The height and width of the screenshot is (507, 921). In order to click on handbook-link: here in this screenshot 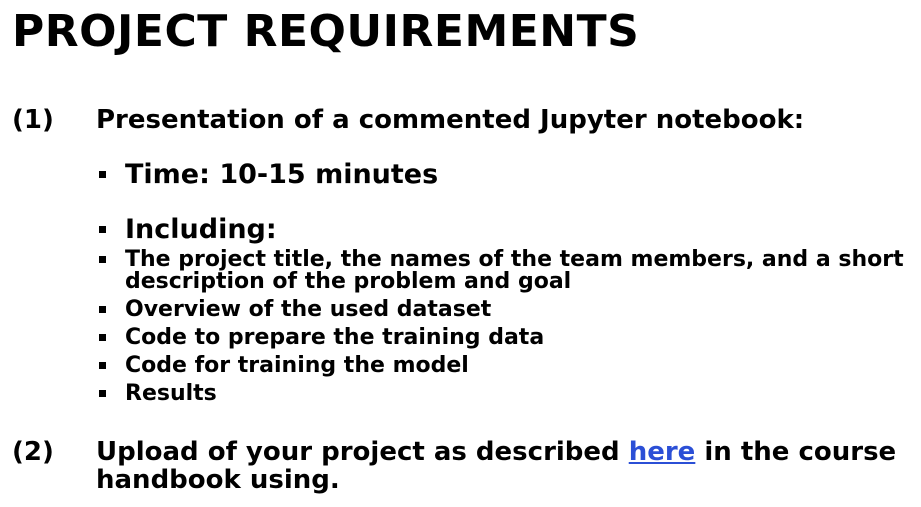, I will do `click(662, 452)`.